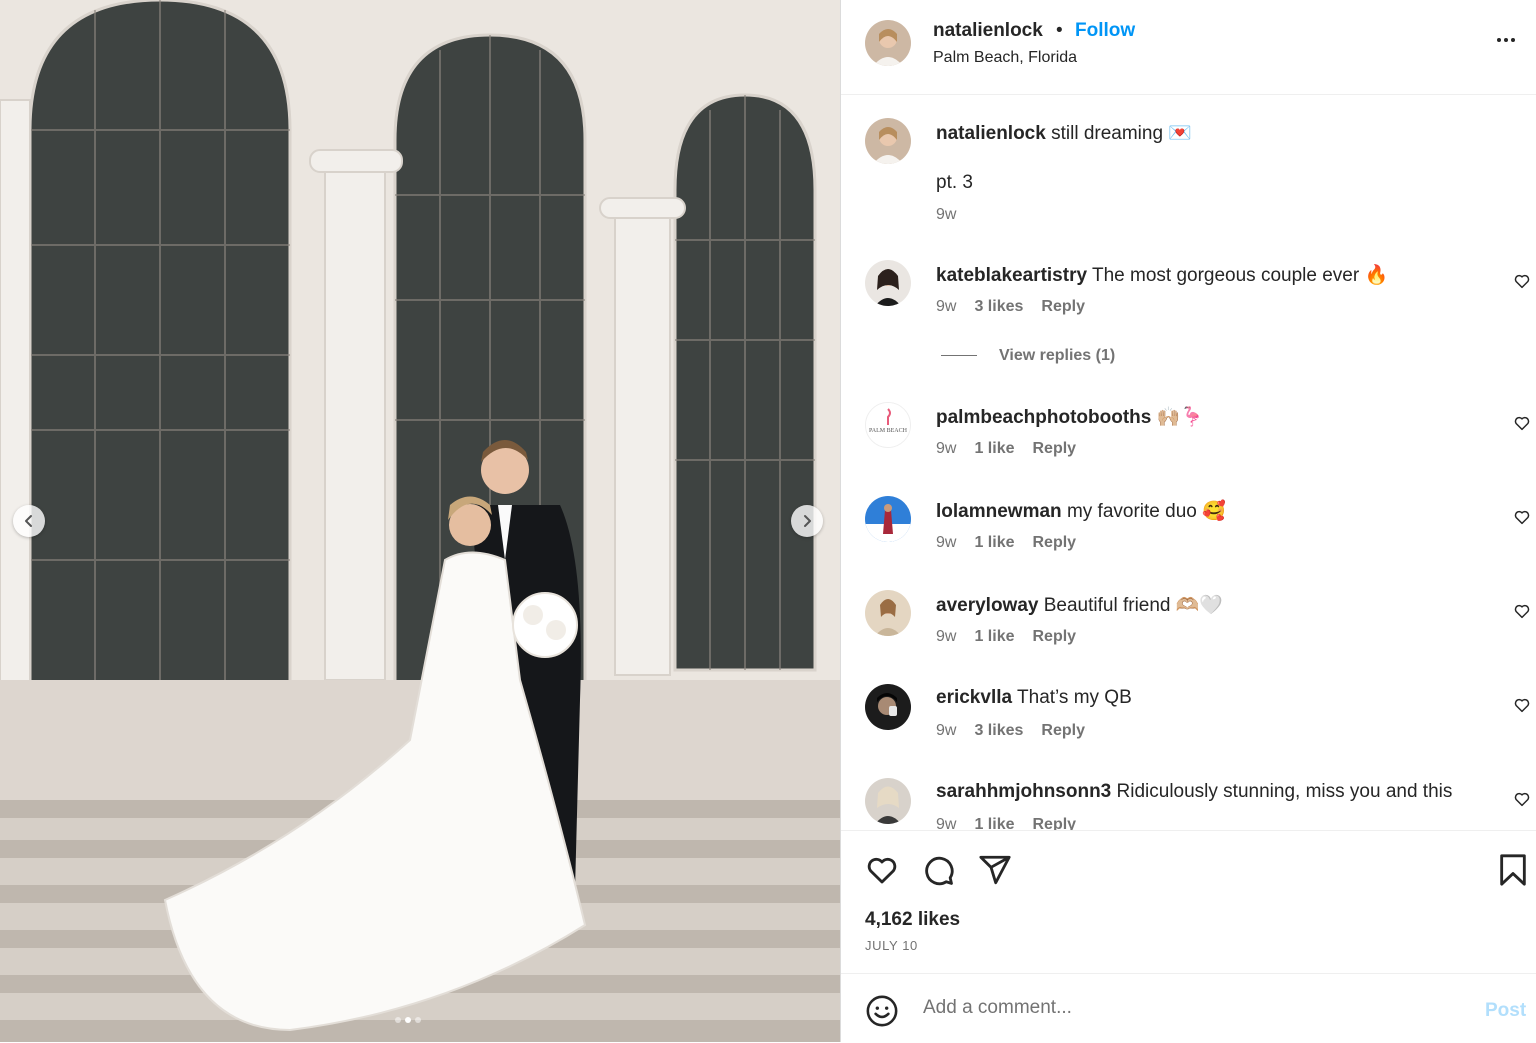 This screenshot has height=1043, width=1536. Describe the element at coordinates (888, 431) in the screenshot. I see `svg-text: PALM BEACH` at that location.